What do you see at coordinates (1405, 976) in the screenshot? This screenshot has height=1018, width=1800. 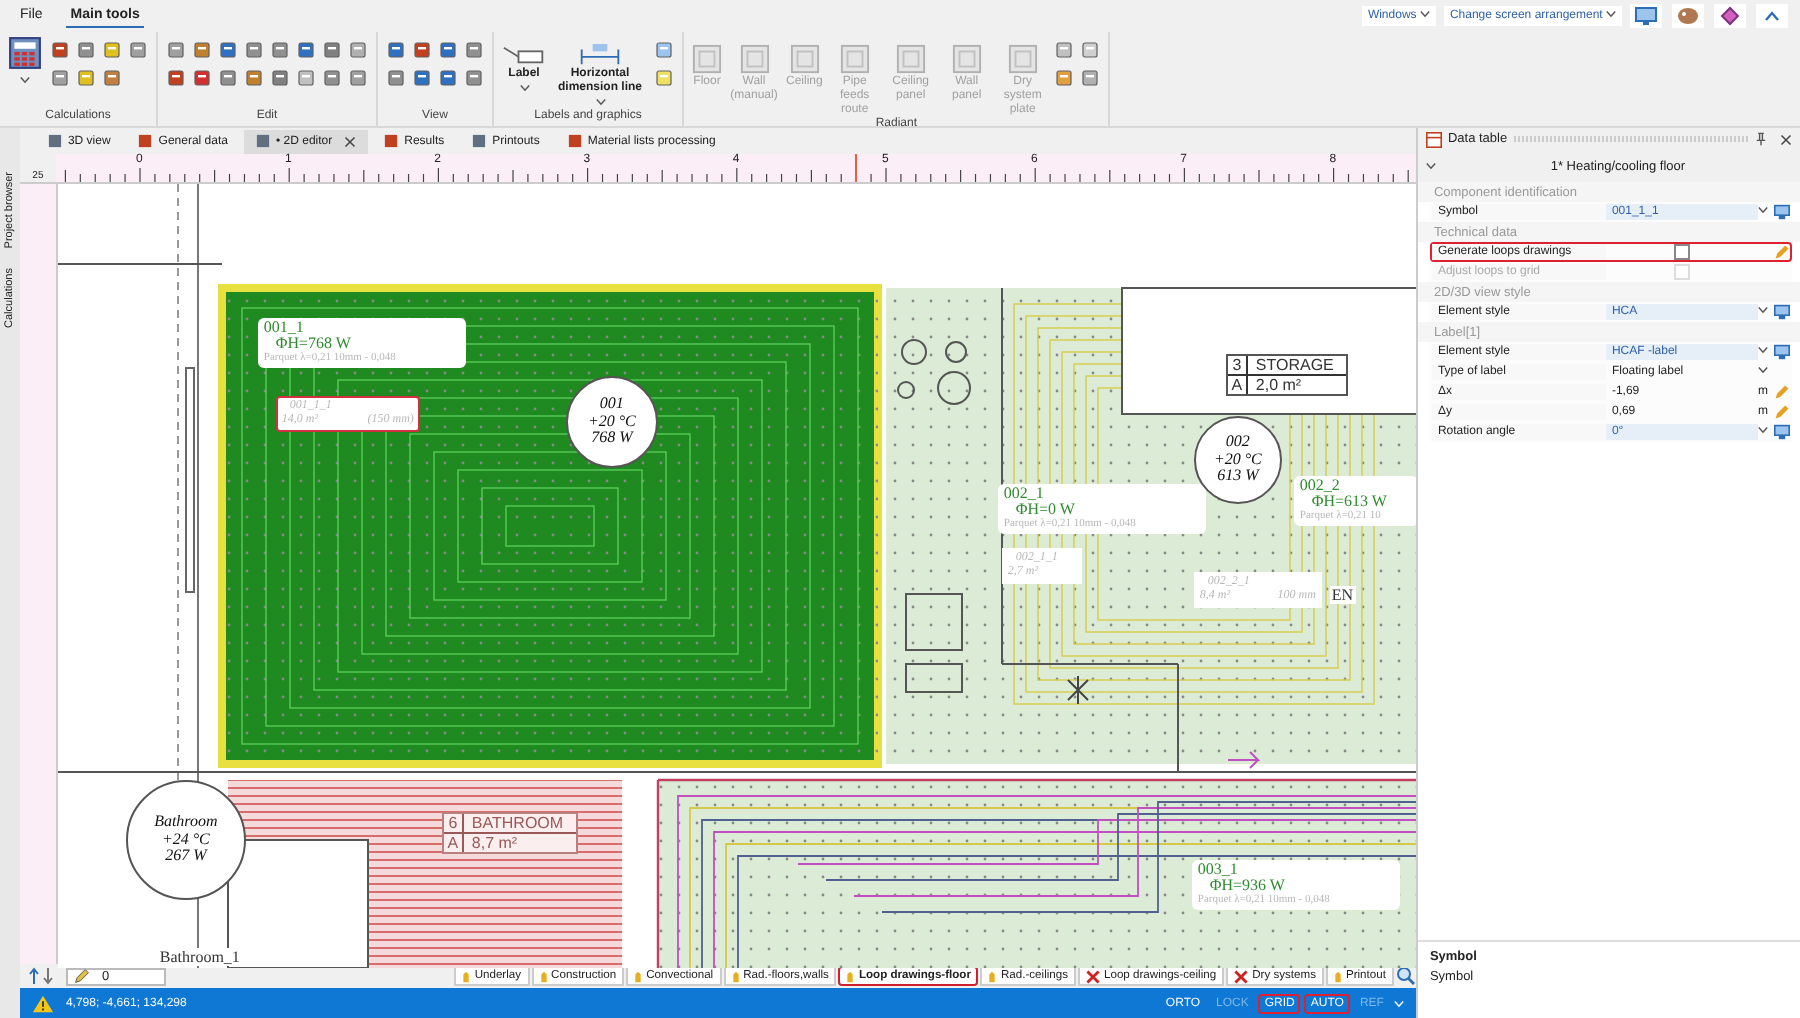 I see `magnifier-icon` at bounding box center [1405, 976].